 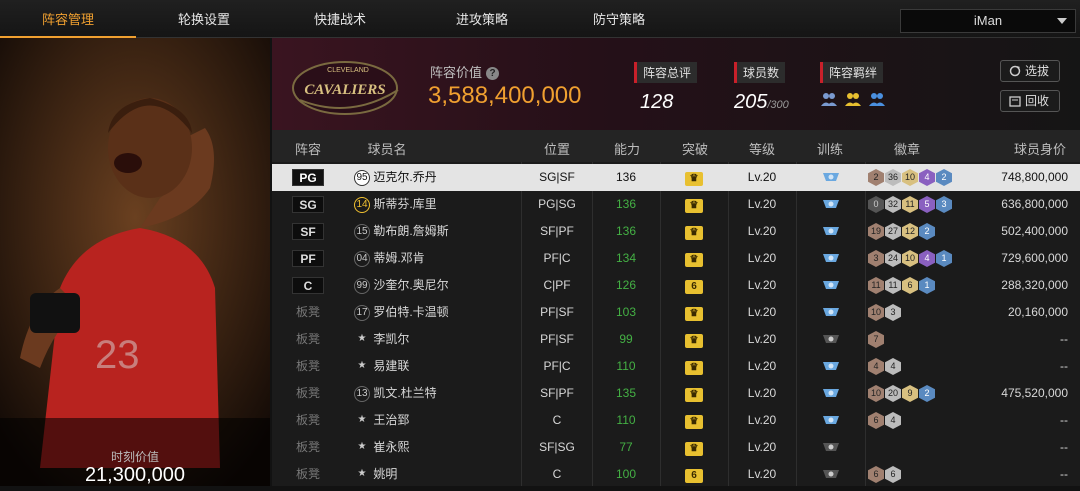 What do you see at coordinates (1015, 101) in the screenshot?
I see `recycle-icon` at bounding box center [1015, 101].